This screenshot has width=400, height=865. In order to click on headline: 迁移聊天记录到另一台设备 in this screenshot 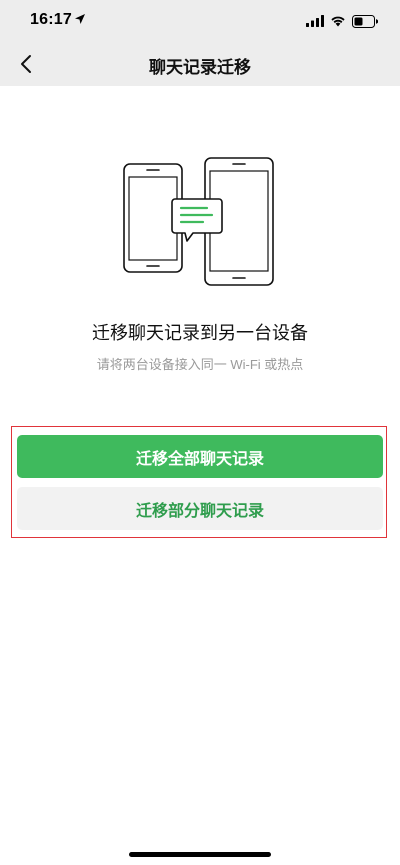, I will do `click(200, 333)`.